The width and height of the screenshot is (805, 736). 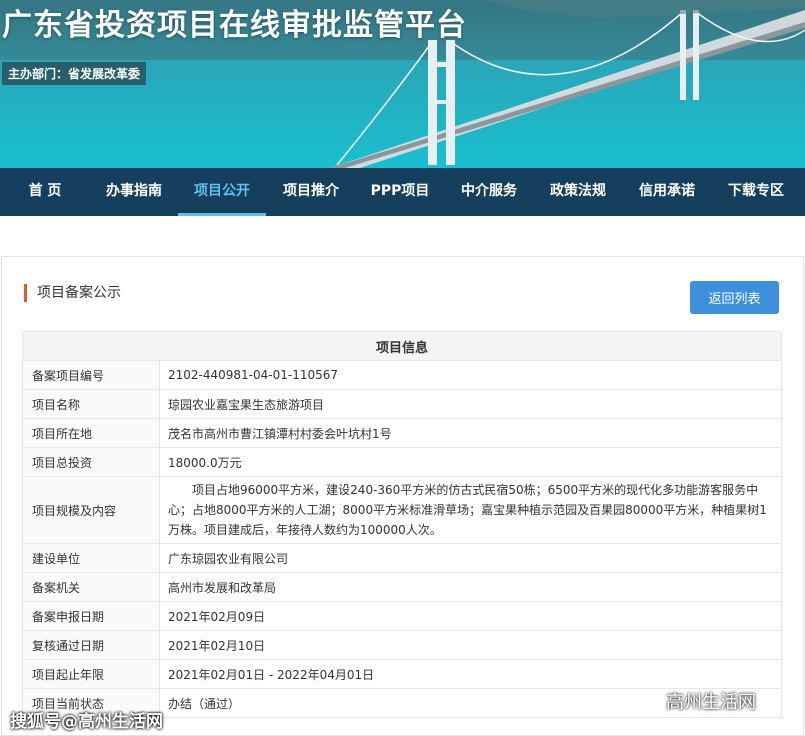 I want to click on nav-item-project-public: 项目公开, so click(x=222, y=192).